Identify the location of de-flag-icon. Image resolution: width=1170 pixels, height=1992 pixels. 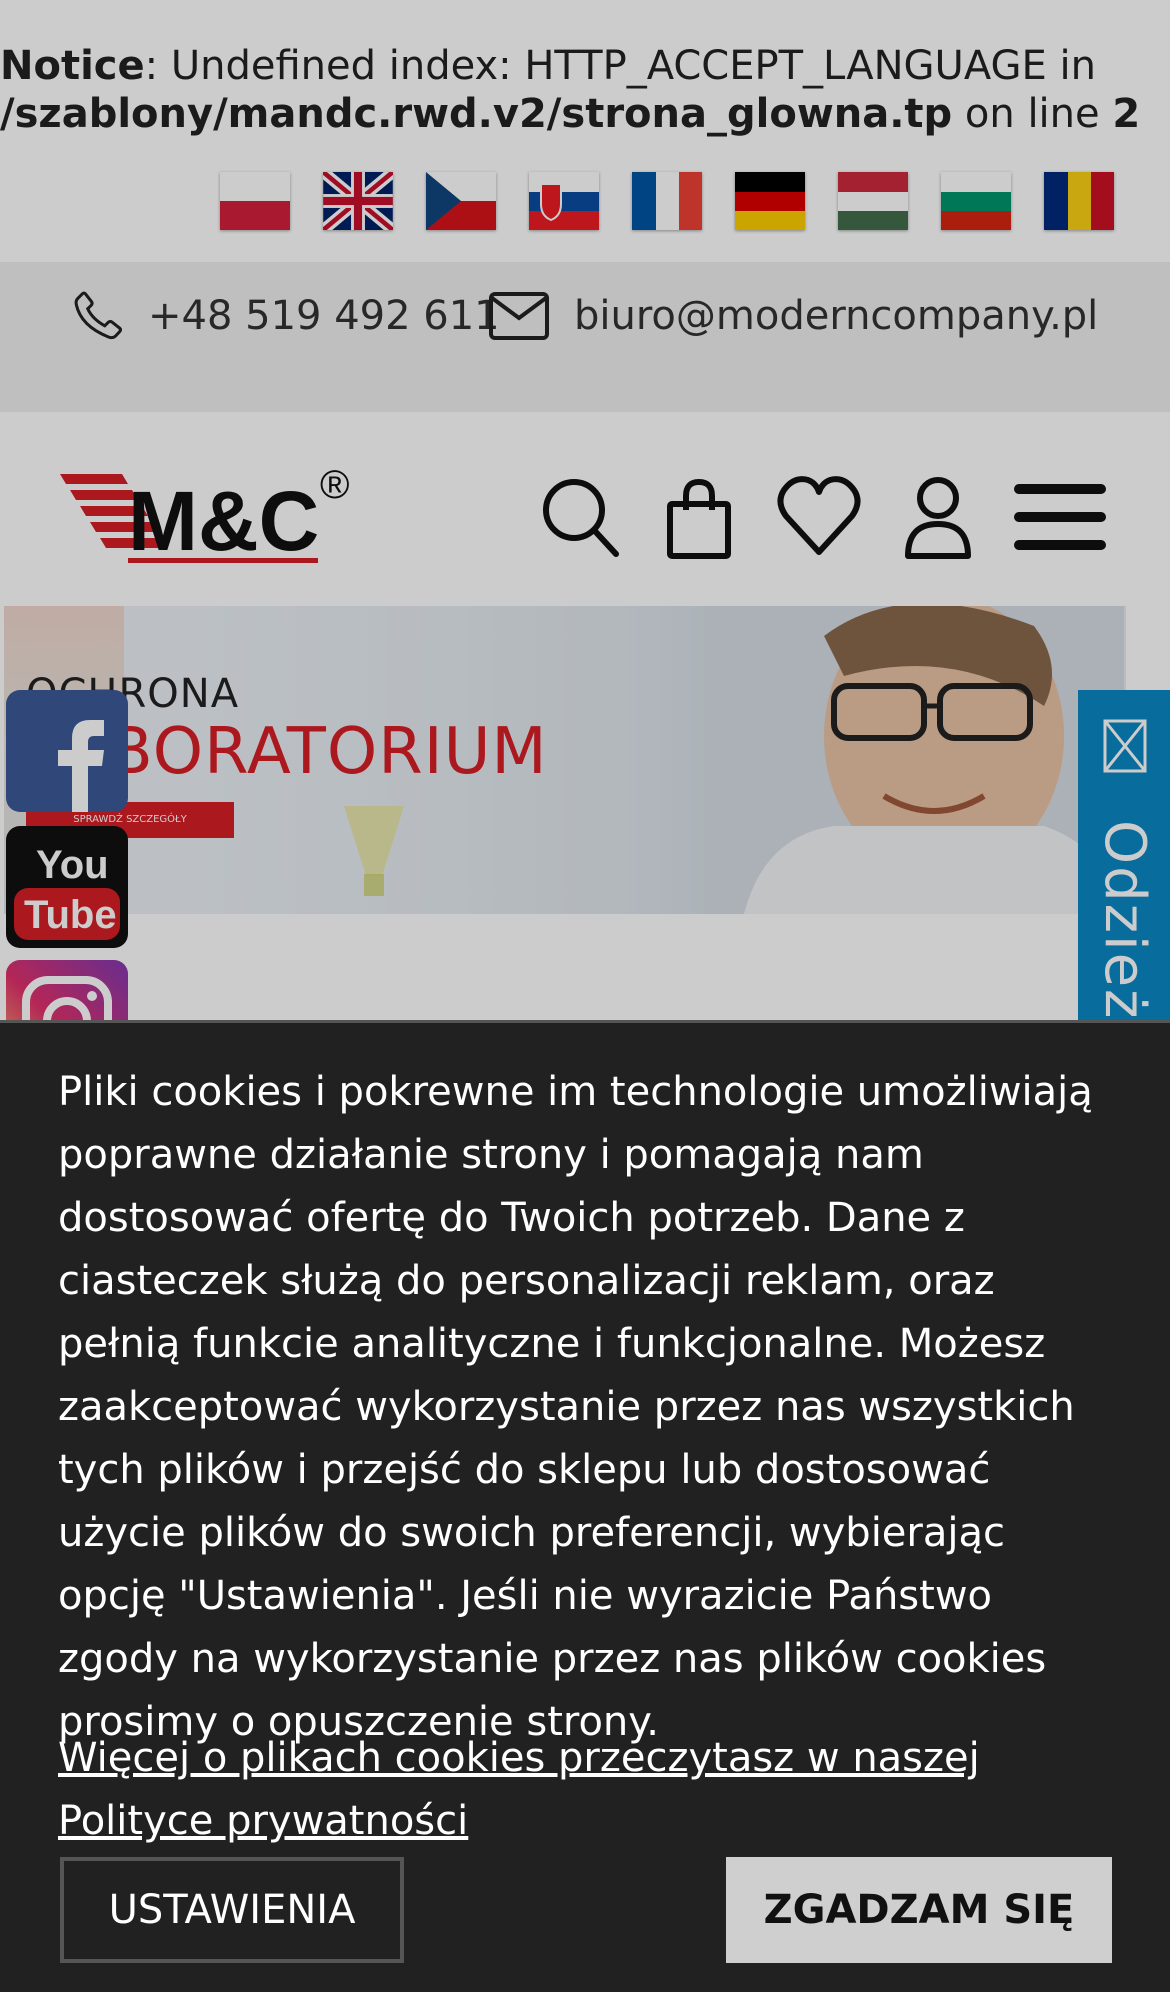
(770, 201).